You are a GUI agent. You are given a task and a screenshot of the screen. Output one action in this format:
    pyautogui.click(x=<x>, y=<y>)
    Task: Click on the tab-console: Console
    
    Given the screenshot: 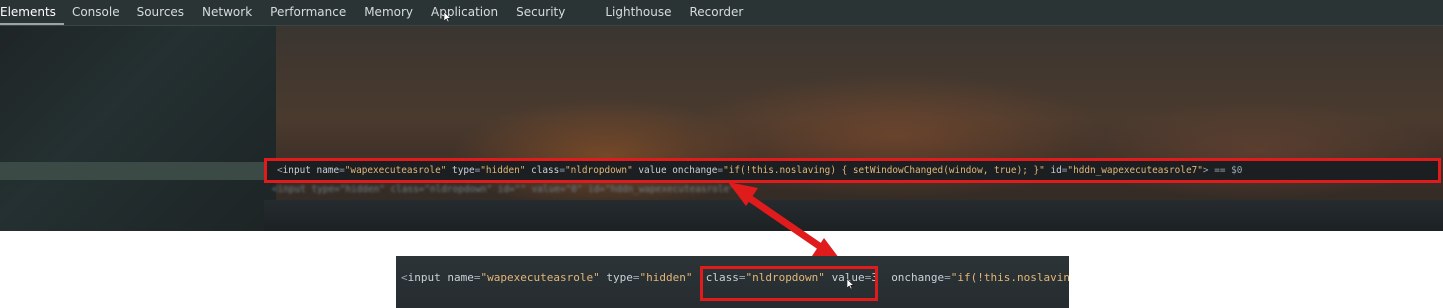 What is the action you would take?
    pyautogui.click(x=96, y=12)
    